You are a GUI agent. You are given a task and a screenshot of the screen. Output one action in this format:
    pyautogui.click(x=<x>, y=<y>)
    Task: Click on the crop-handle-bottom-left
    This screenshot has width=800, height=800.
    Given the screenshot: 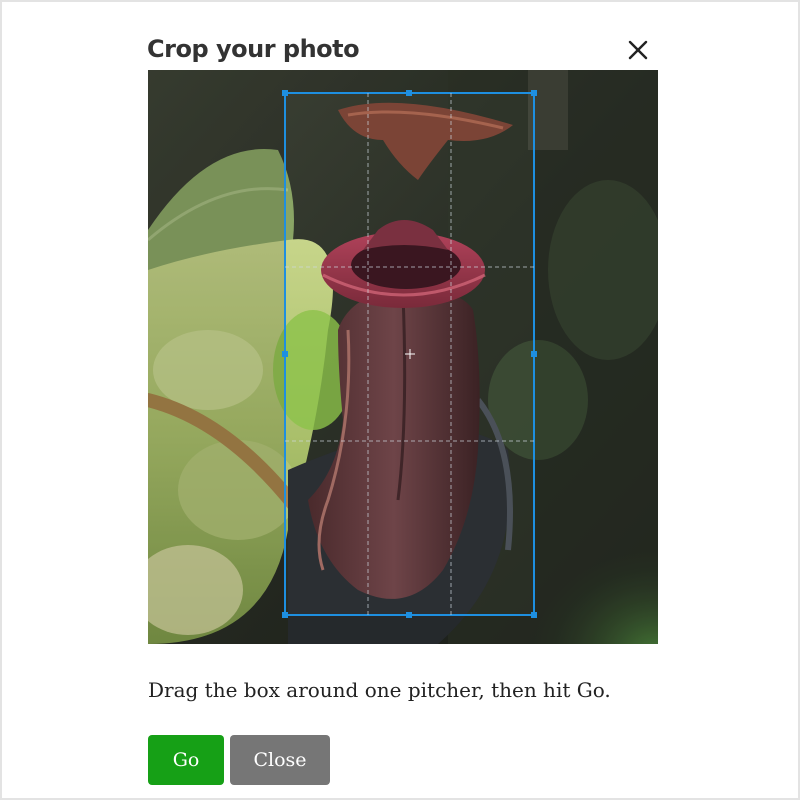 What is the action you would take?
    pyautogui.click(x=285, y=615)
    